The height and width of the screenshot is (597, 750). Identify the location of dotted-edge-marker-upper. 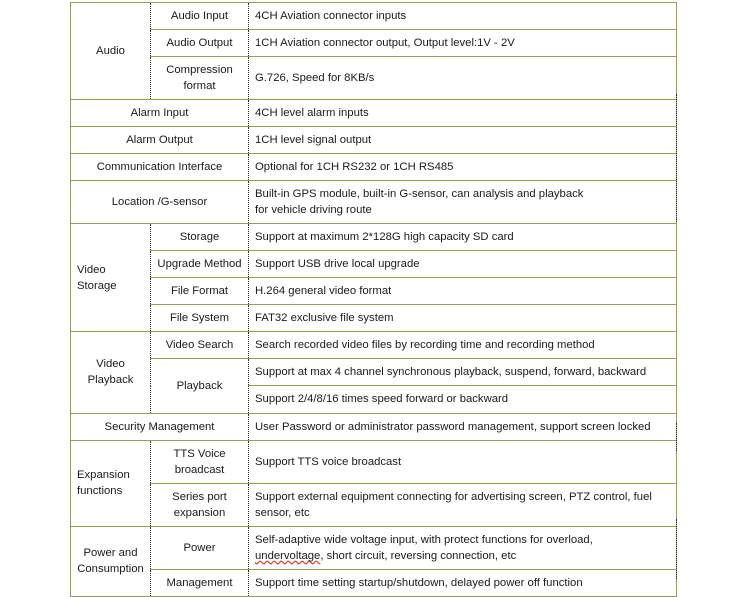
(676, 158).